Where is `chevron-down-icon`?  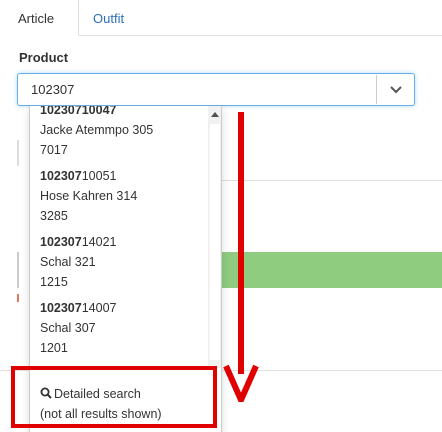
chevron-down-icon is located at coordinates (396, 89).